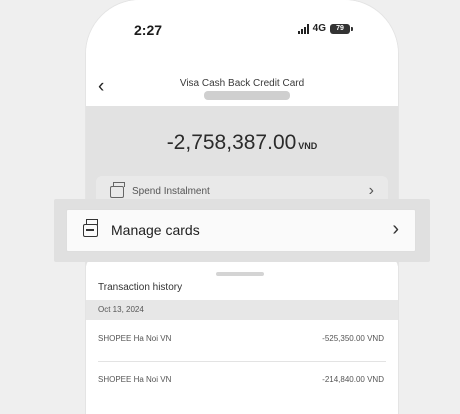  Describe the element at coordinates (240, 274) in the screenshot. I see `sheet-handle` at that location.